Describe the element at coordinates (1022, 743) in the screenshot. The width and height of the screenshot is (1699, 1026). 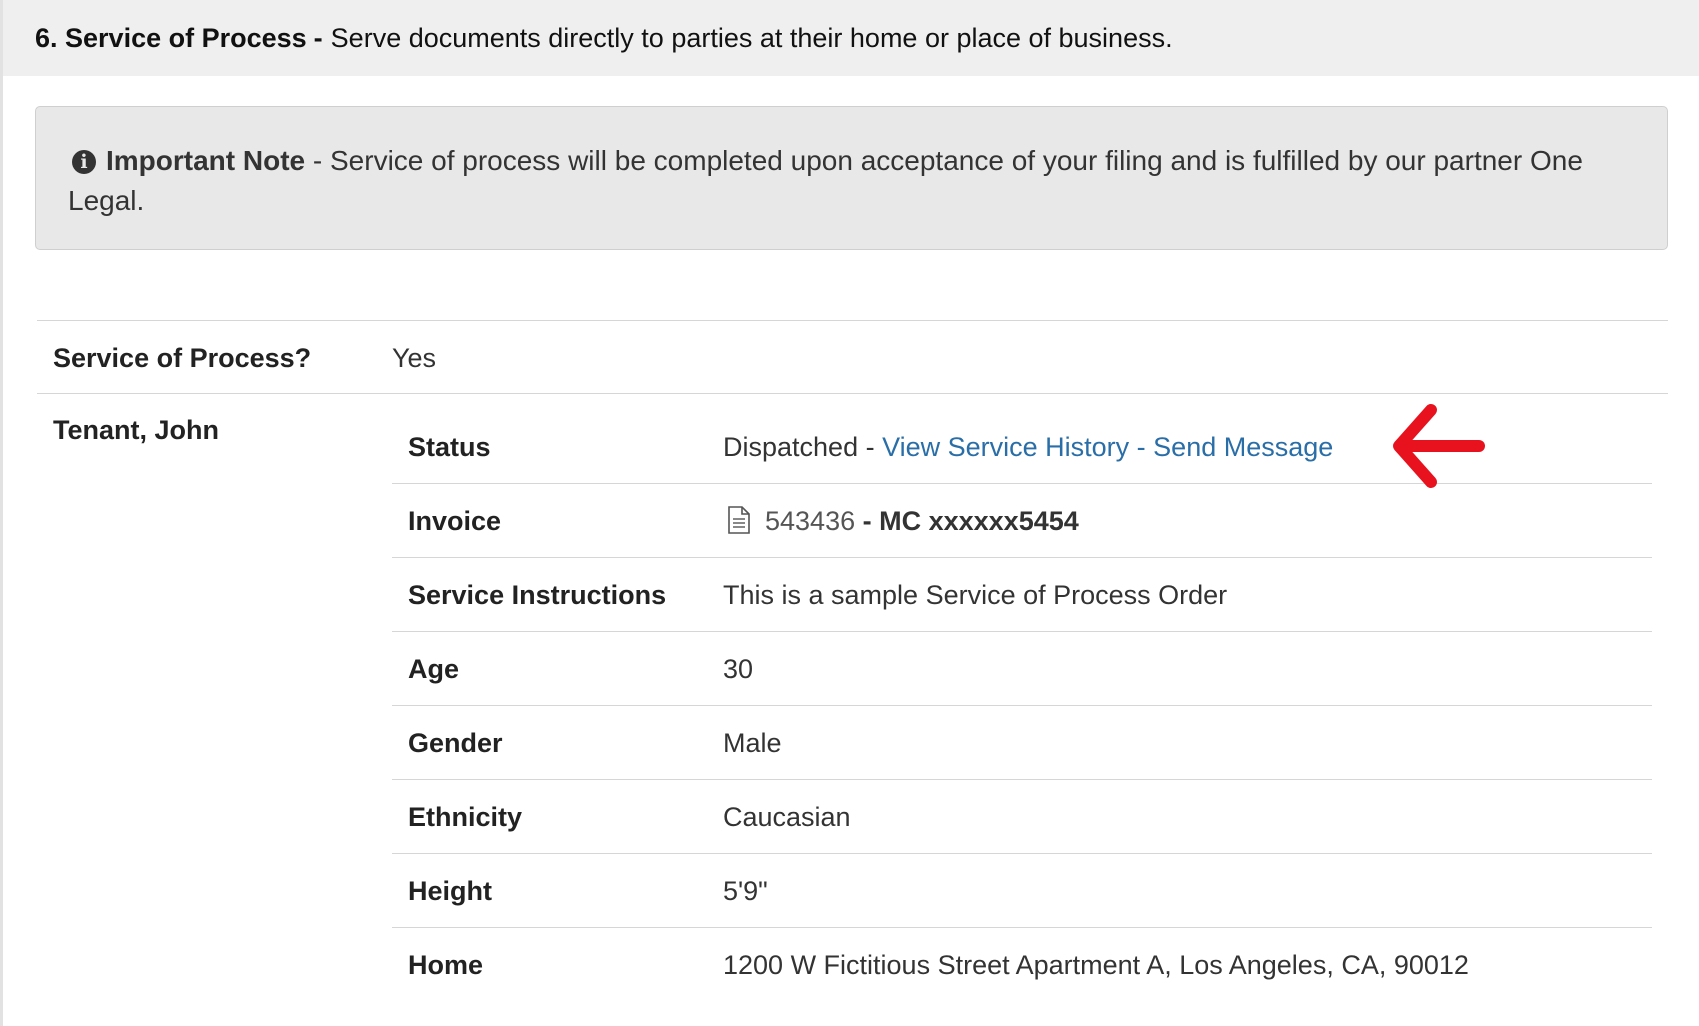
I see `gender-row: Gender Male` at that location.